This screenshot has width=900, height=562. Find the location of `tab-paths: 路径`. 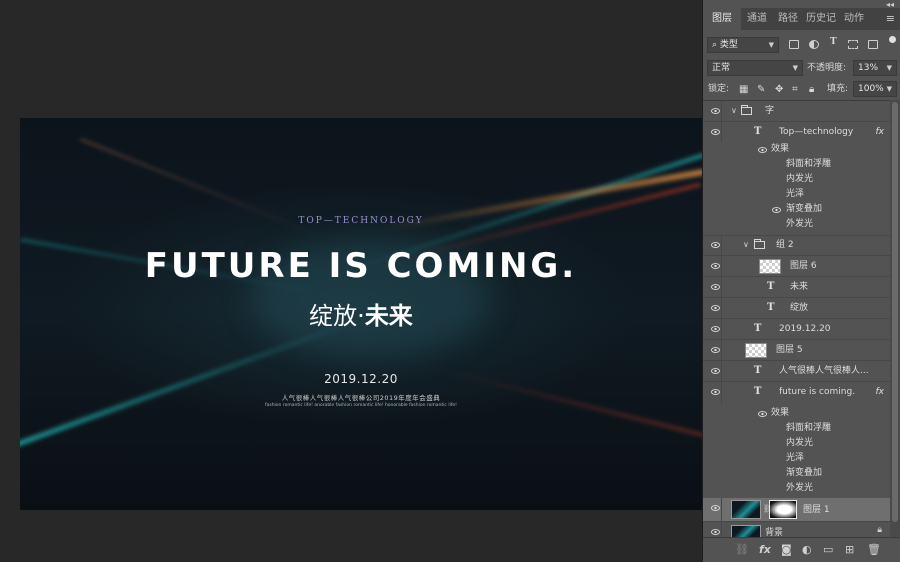

tab-paths: 路径 is located at coordinates (788, 19).